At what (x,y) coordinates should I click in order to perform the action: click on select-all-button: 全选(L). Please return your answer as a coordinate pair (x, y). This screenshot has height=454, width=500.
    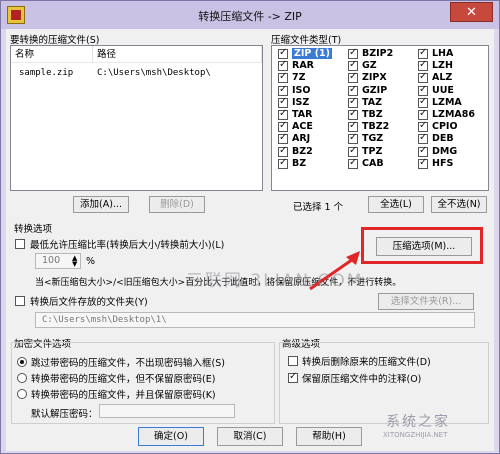
    Looking at the image, I should click on (396, 204).